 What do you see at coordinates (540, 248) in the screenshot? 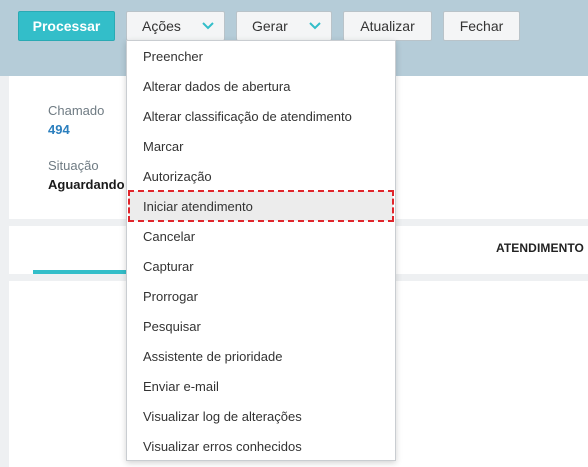
I see `tab-atendimento: ATENDIMENTO` at bounding box center [540, 248].